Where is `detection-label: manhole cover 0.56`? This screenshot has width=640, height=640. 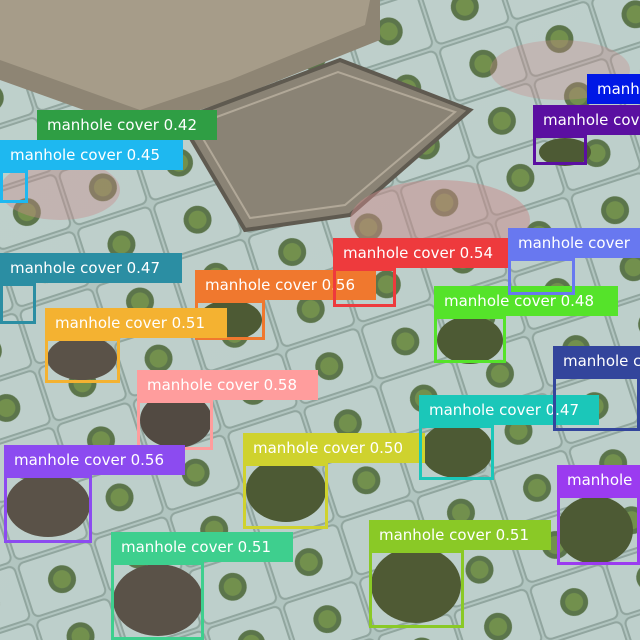 detection-label: manhole cover 0.56 is located at coordinates (94, 460).